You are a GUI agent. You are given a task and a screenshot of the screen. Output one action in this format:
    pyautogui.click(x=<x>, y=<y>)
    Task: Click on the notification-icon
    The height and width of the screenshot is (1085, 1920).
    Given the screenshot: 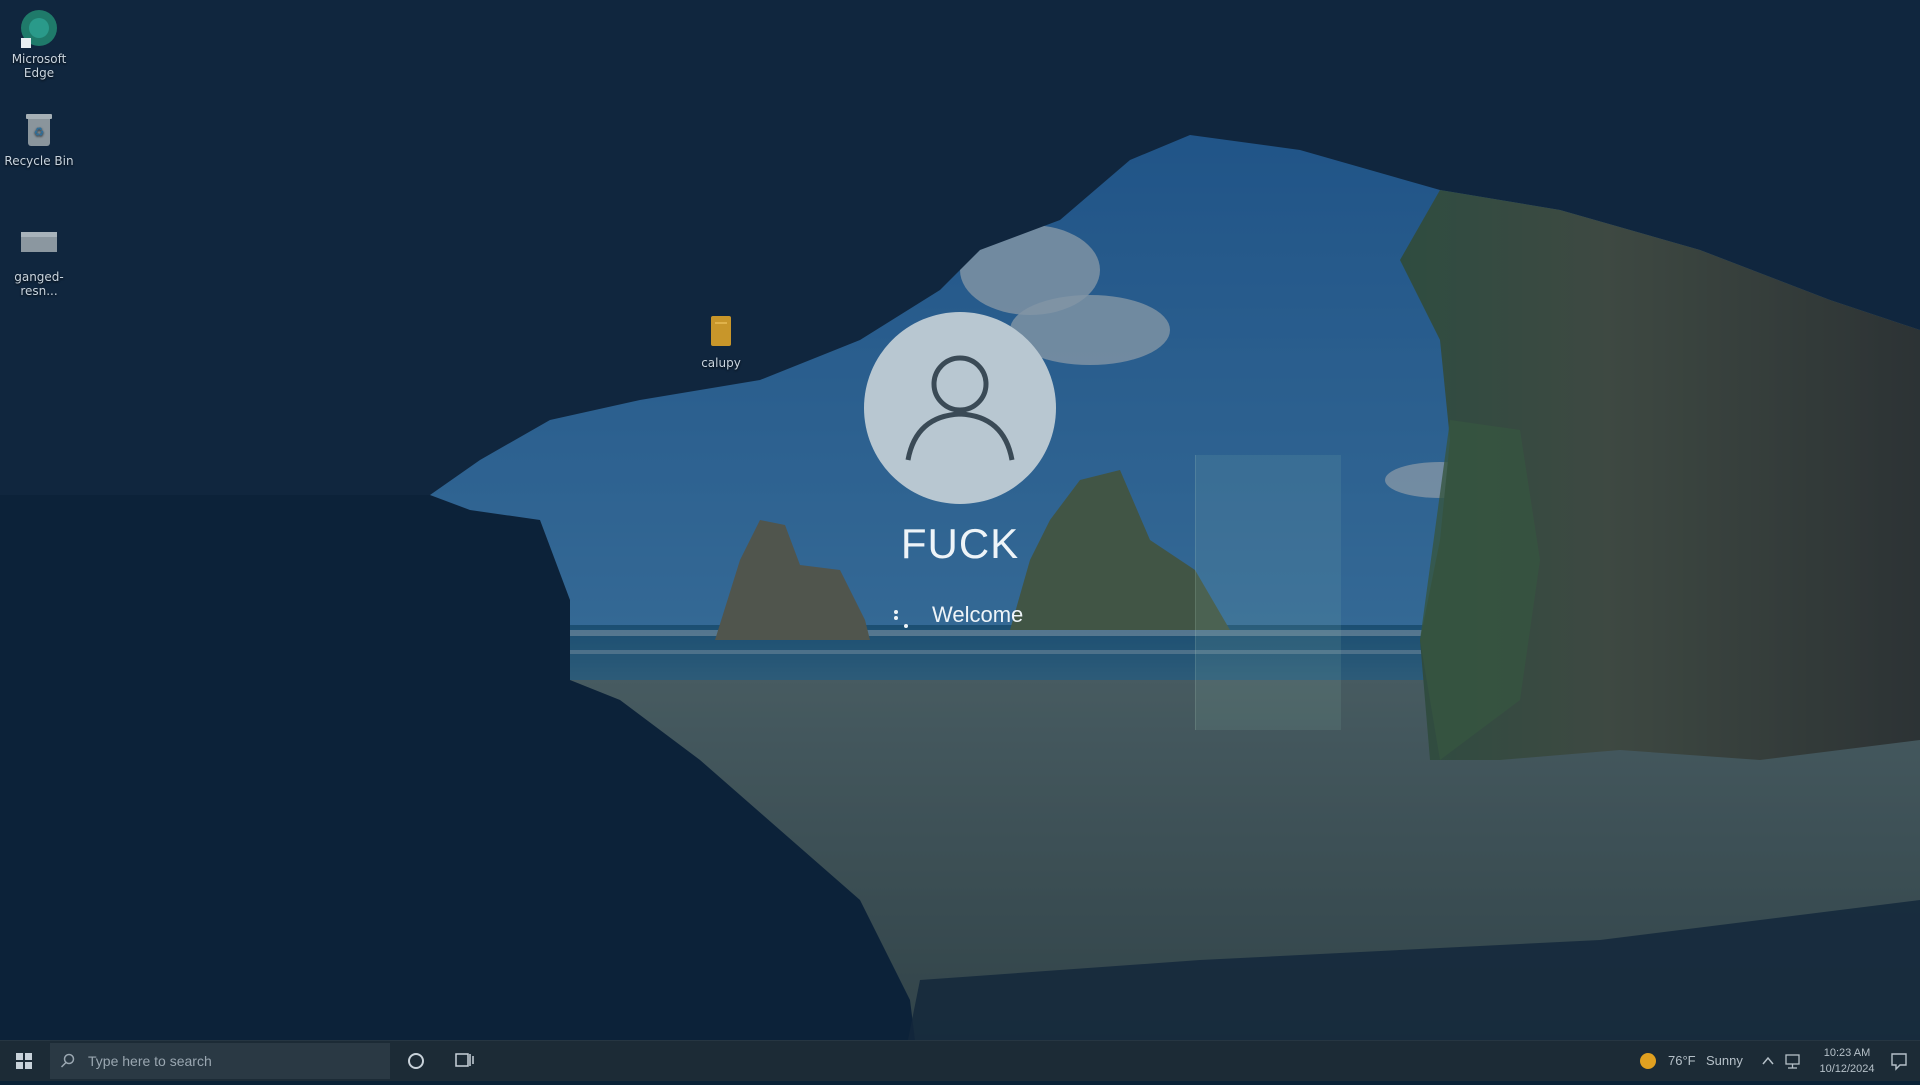 What is the action you would take?
    pyautogui.click(x=1899, y=1062)
    